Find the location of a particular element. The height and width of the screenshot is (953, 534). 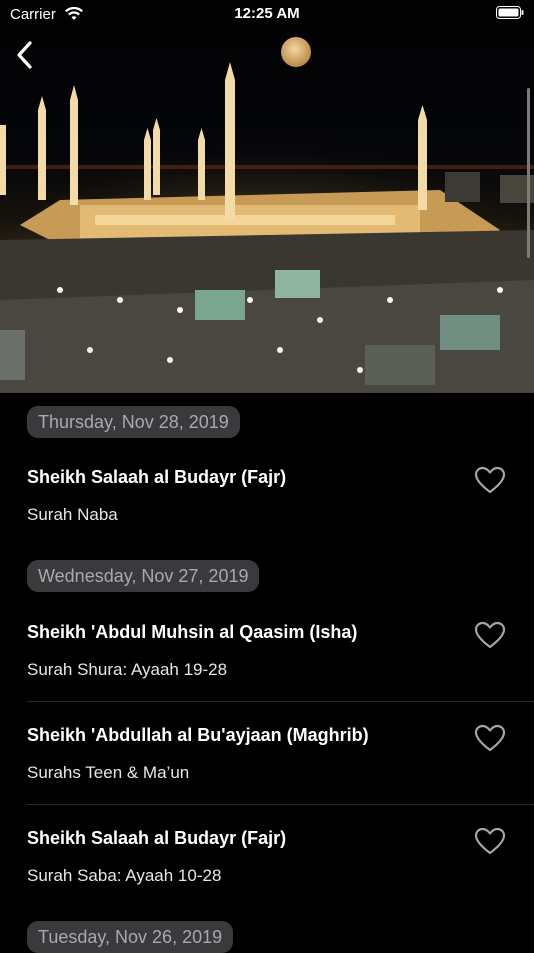

battery-icon is located at coordinates (510, 12).